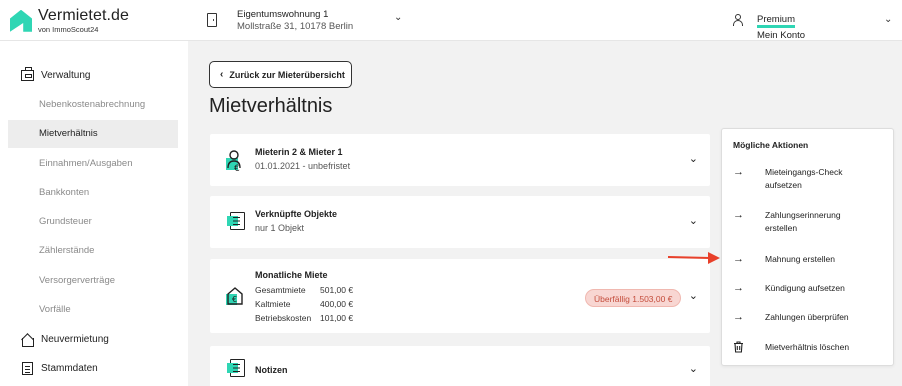 The width and height of the screenshot is (902, 386). What do you see at coordinates (633, 298) in the screenshot?
I see `overdue-badge: Überfällig 1.503,00 €` at bounding box center [633, 298].